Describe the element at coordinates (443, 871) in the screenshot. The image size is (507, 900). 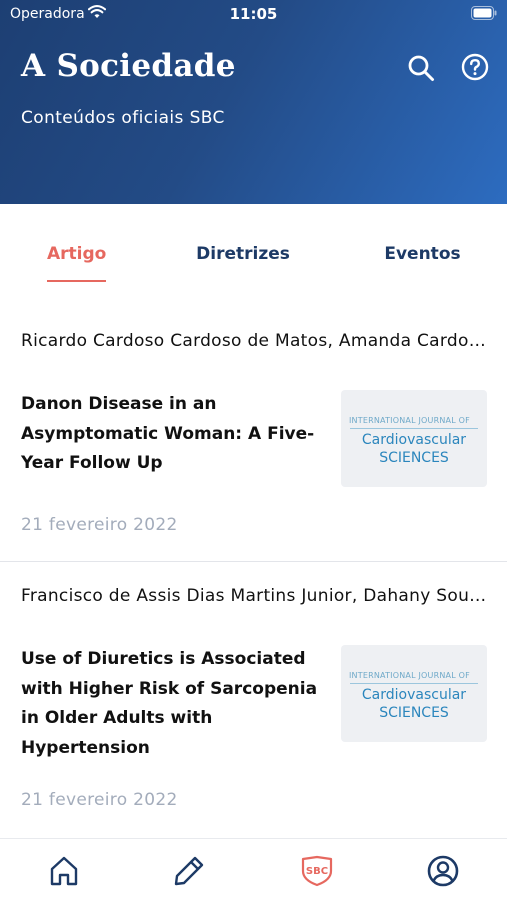
I see `profile-icon` at that location.